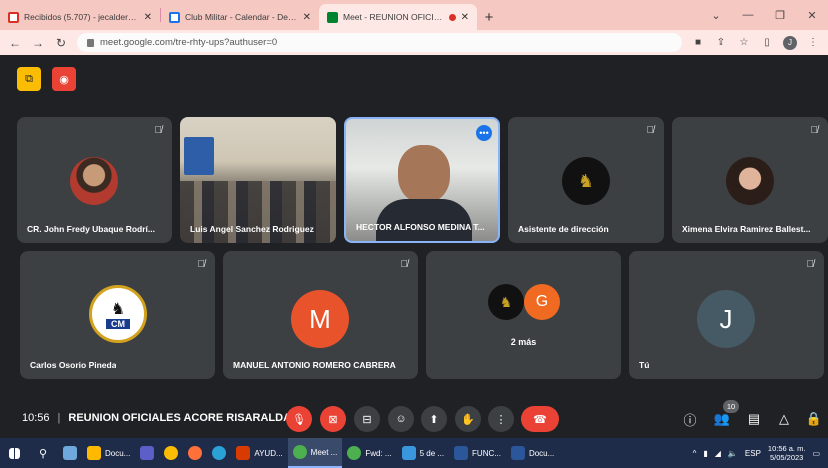  Describe the element at coordinates (754, 419) in the screenshot. I see `chat-icon: ▤` at that location.